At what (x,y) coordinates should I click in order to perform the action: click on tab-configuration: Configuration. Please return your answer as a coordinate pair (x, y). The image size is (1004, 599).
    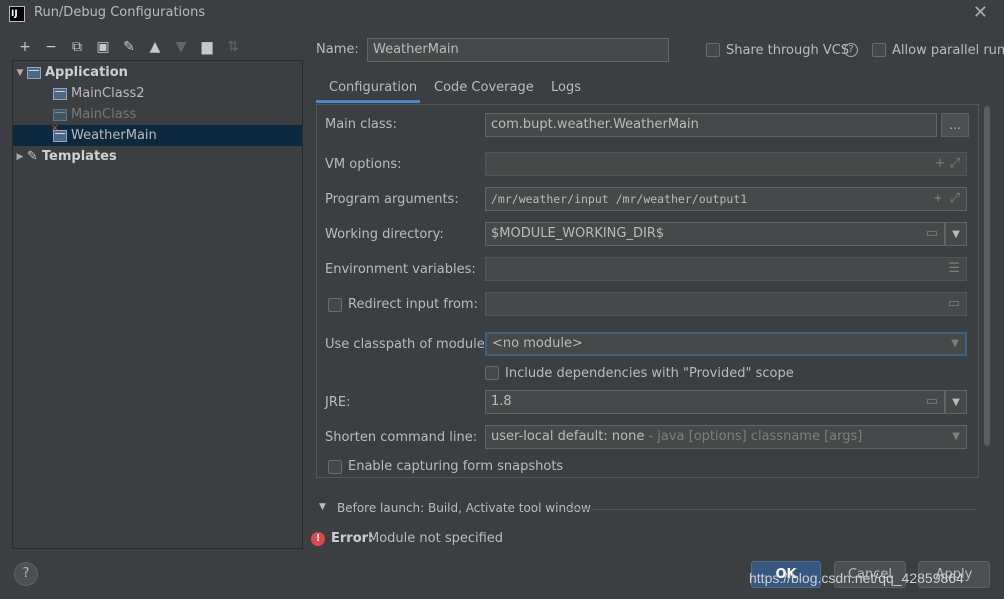
    Looking at the image, I should click on (373, 87).